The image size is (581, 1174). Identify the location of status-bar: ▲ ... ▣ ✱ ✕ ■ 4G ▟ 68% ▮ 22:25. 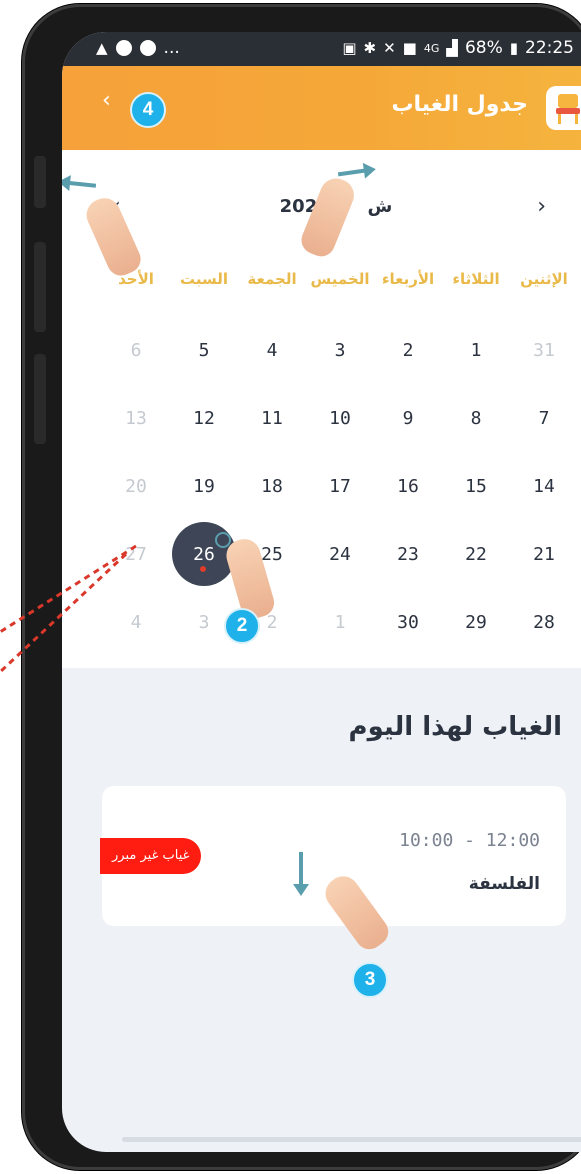
(321, 49).